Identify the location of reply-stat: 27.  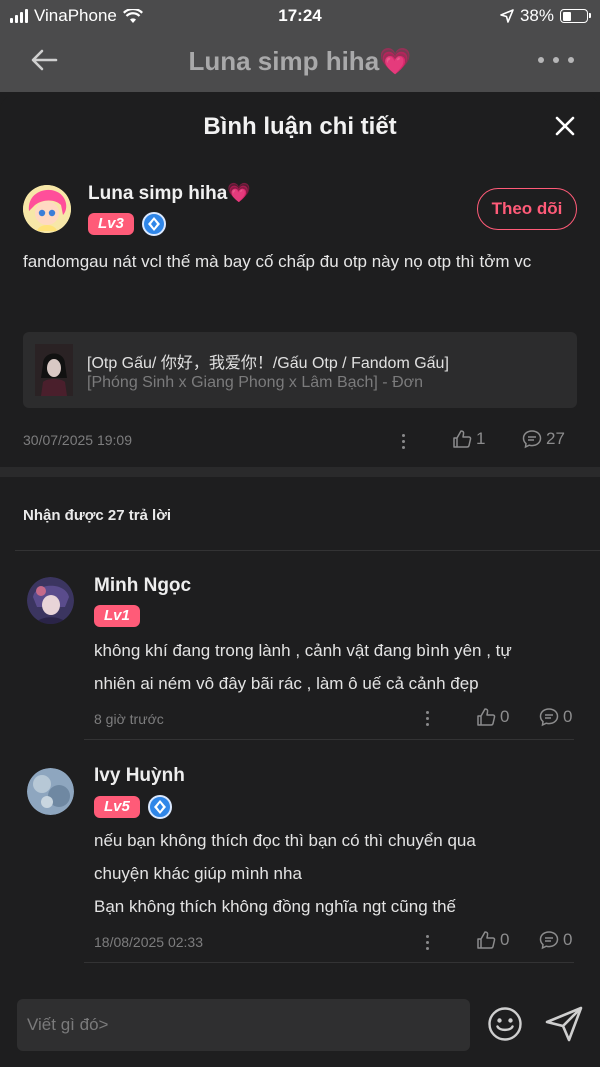
(543, 439).